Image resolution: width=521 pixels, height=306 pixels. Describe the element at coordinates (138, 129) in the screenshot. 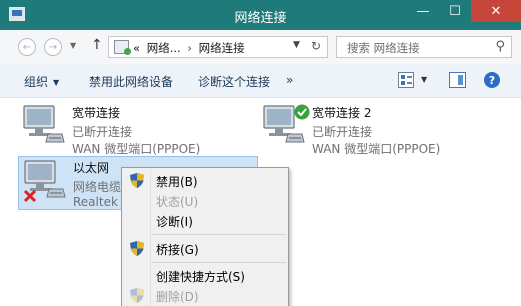

I see `connection-item-broadband: 宽带连接 已断开连接 WAN 微型端口(PPPOE)` at that location.